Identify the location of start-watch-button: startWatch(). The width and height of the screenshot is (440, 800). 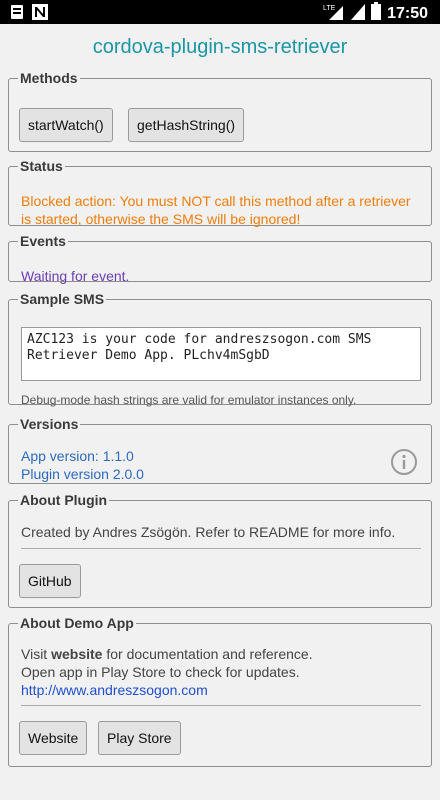
(66, 125).